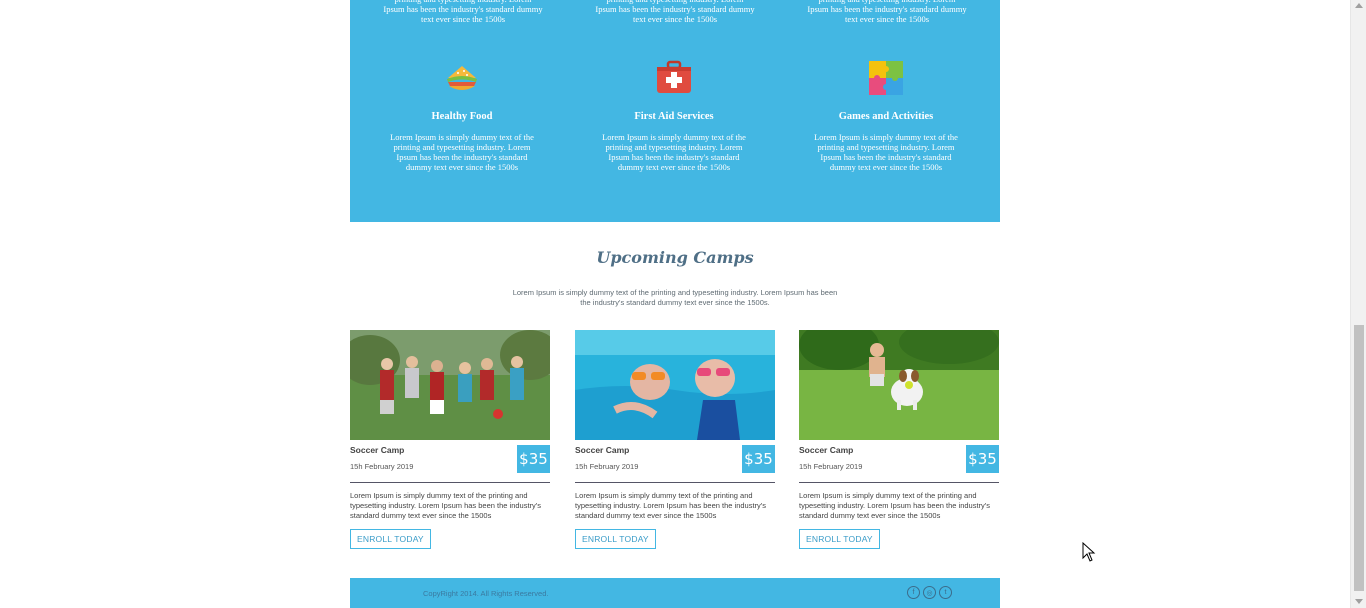 This screenshot has width=1366, height=608. What do you see at coordinates (945, 592) in the screenshot?
I see `twitter-icon: t` at bounding box center [945, 592].